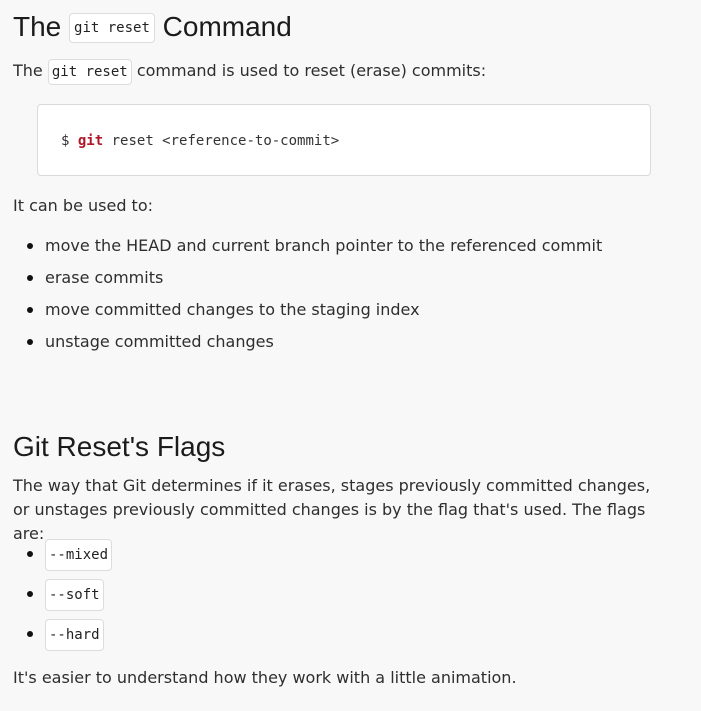 Image resolution: width=701 pixels, height=711 pixels. What do you see at coordinates (28, 70) in the screenshot?
I see `intro-prefix: The` at bounding box center [28, 70].